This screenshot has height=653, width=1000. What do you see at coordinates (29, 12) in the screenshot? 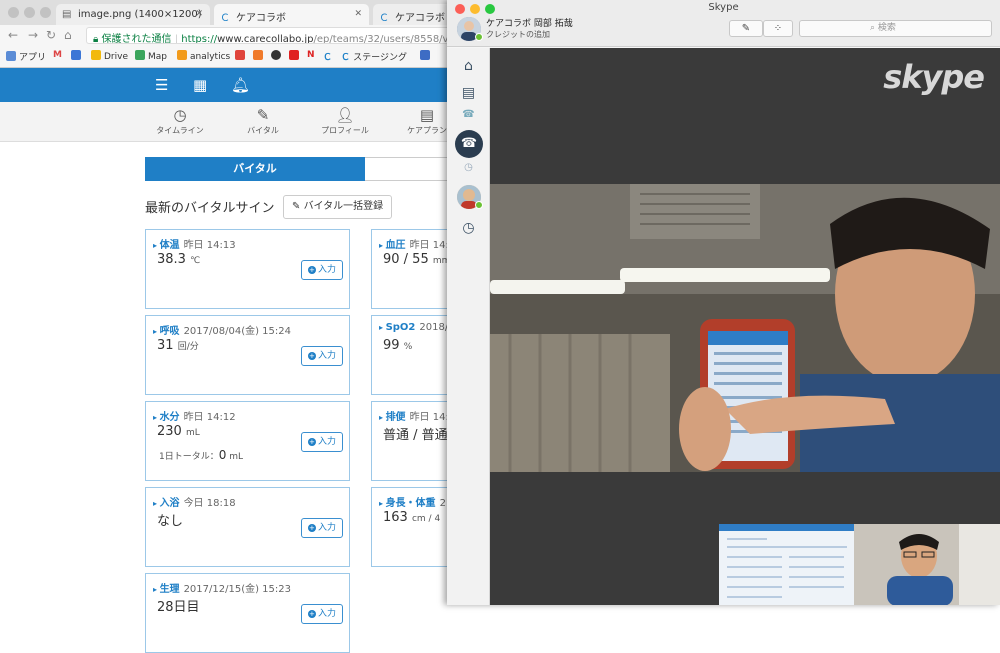
I see `minimize-dot` at bounding box center [29, 12].